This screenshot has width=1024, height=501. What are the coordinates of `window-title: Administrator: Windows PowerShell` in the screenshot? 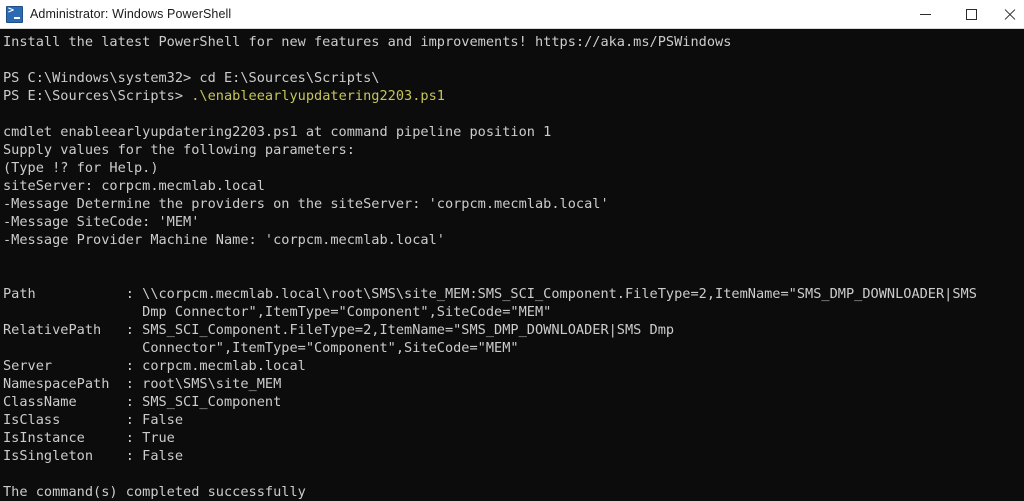 It's located at (131, 14).